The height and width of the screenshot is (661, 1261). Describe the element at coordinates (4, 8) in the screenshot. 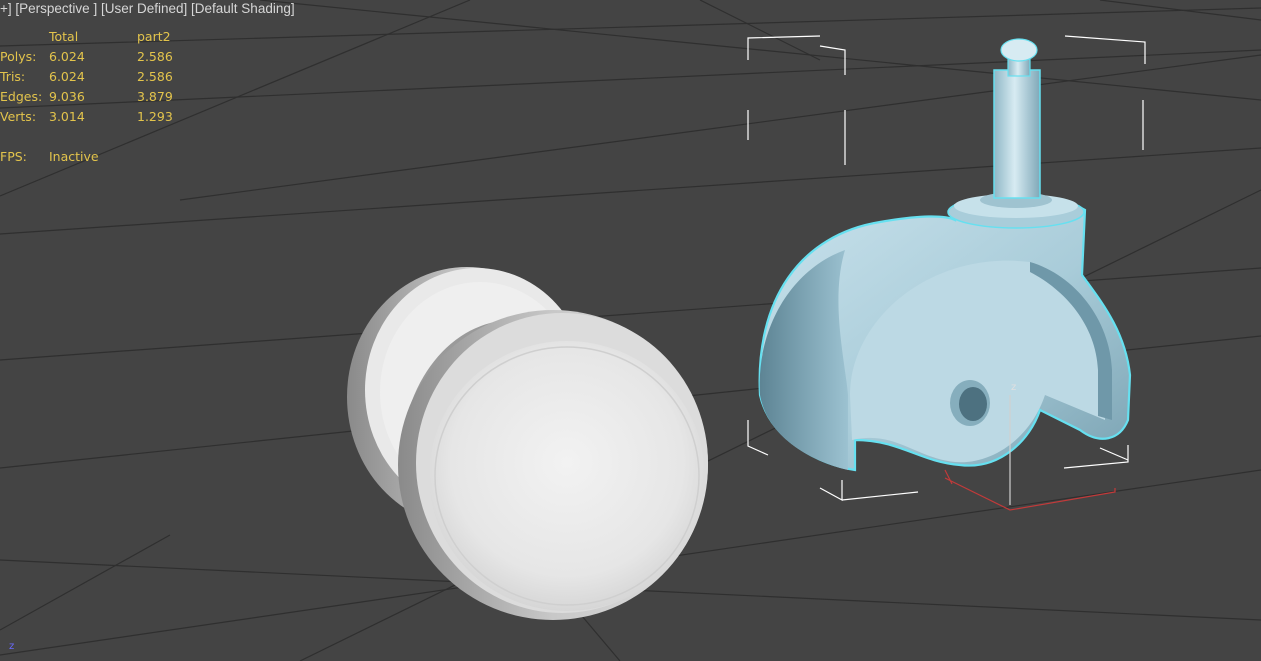

I see `viewport-menu-plus: +` at that location.